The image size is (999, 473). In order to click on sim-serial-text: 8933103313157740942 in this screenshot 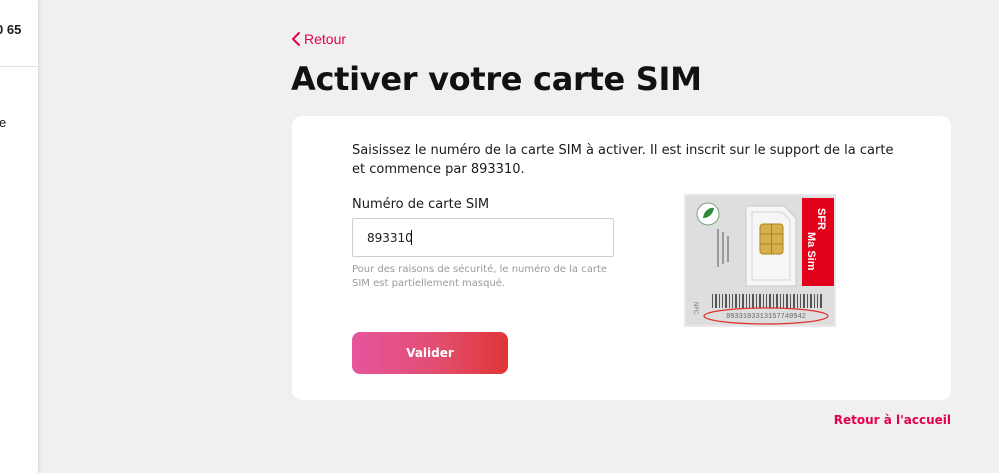, I will do `click(766, 317)`.